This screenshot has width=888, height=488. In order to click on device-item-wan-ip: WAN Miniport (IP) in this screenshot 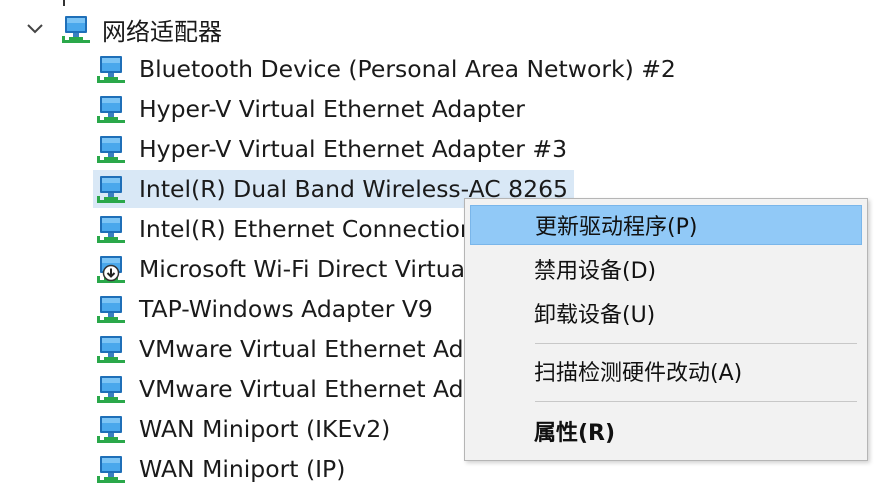, I will do `click(222, 469)`.